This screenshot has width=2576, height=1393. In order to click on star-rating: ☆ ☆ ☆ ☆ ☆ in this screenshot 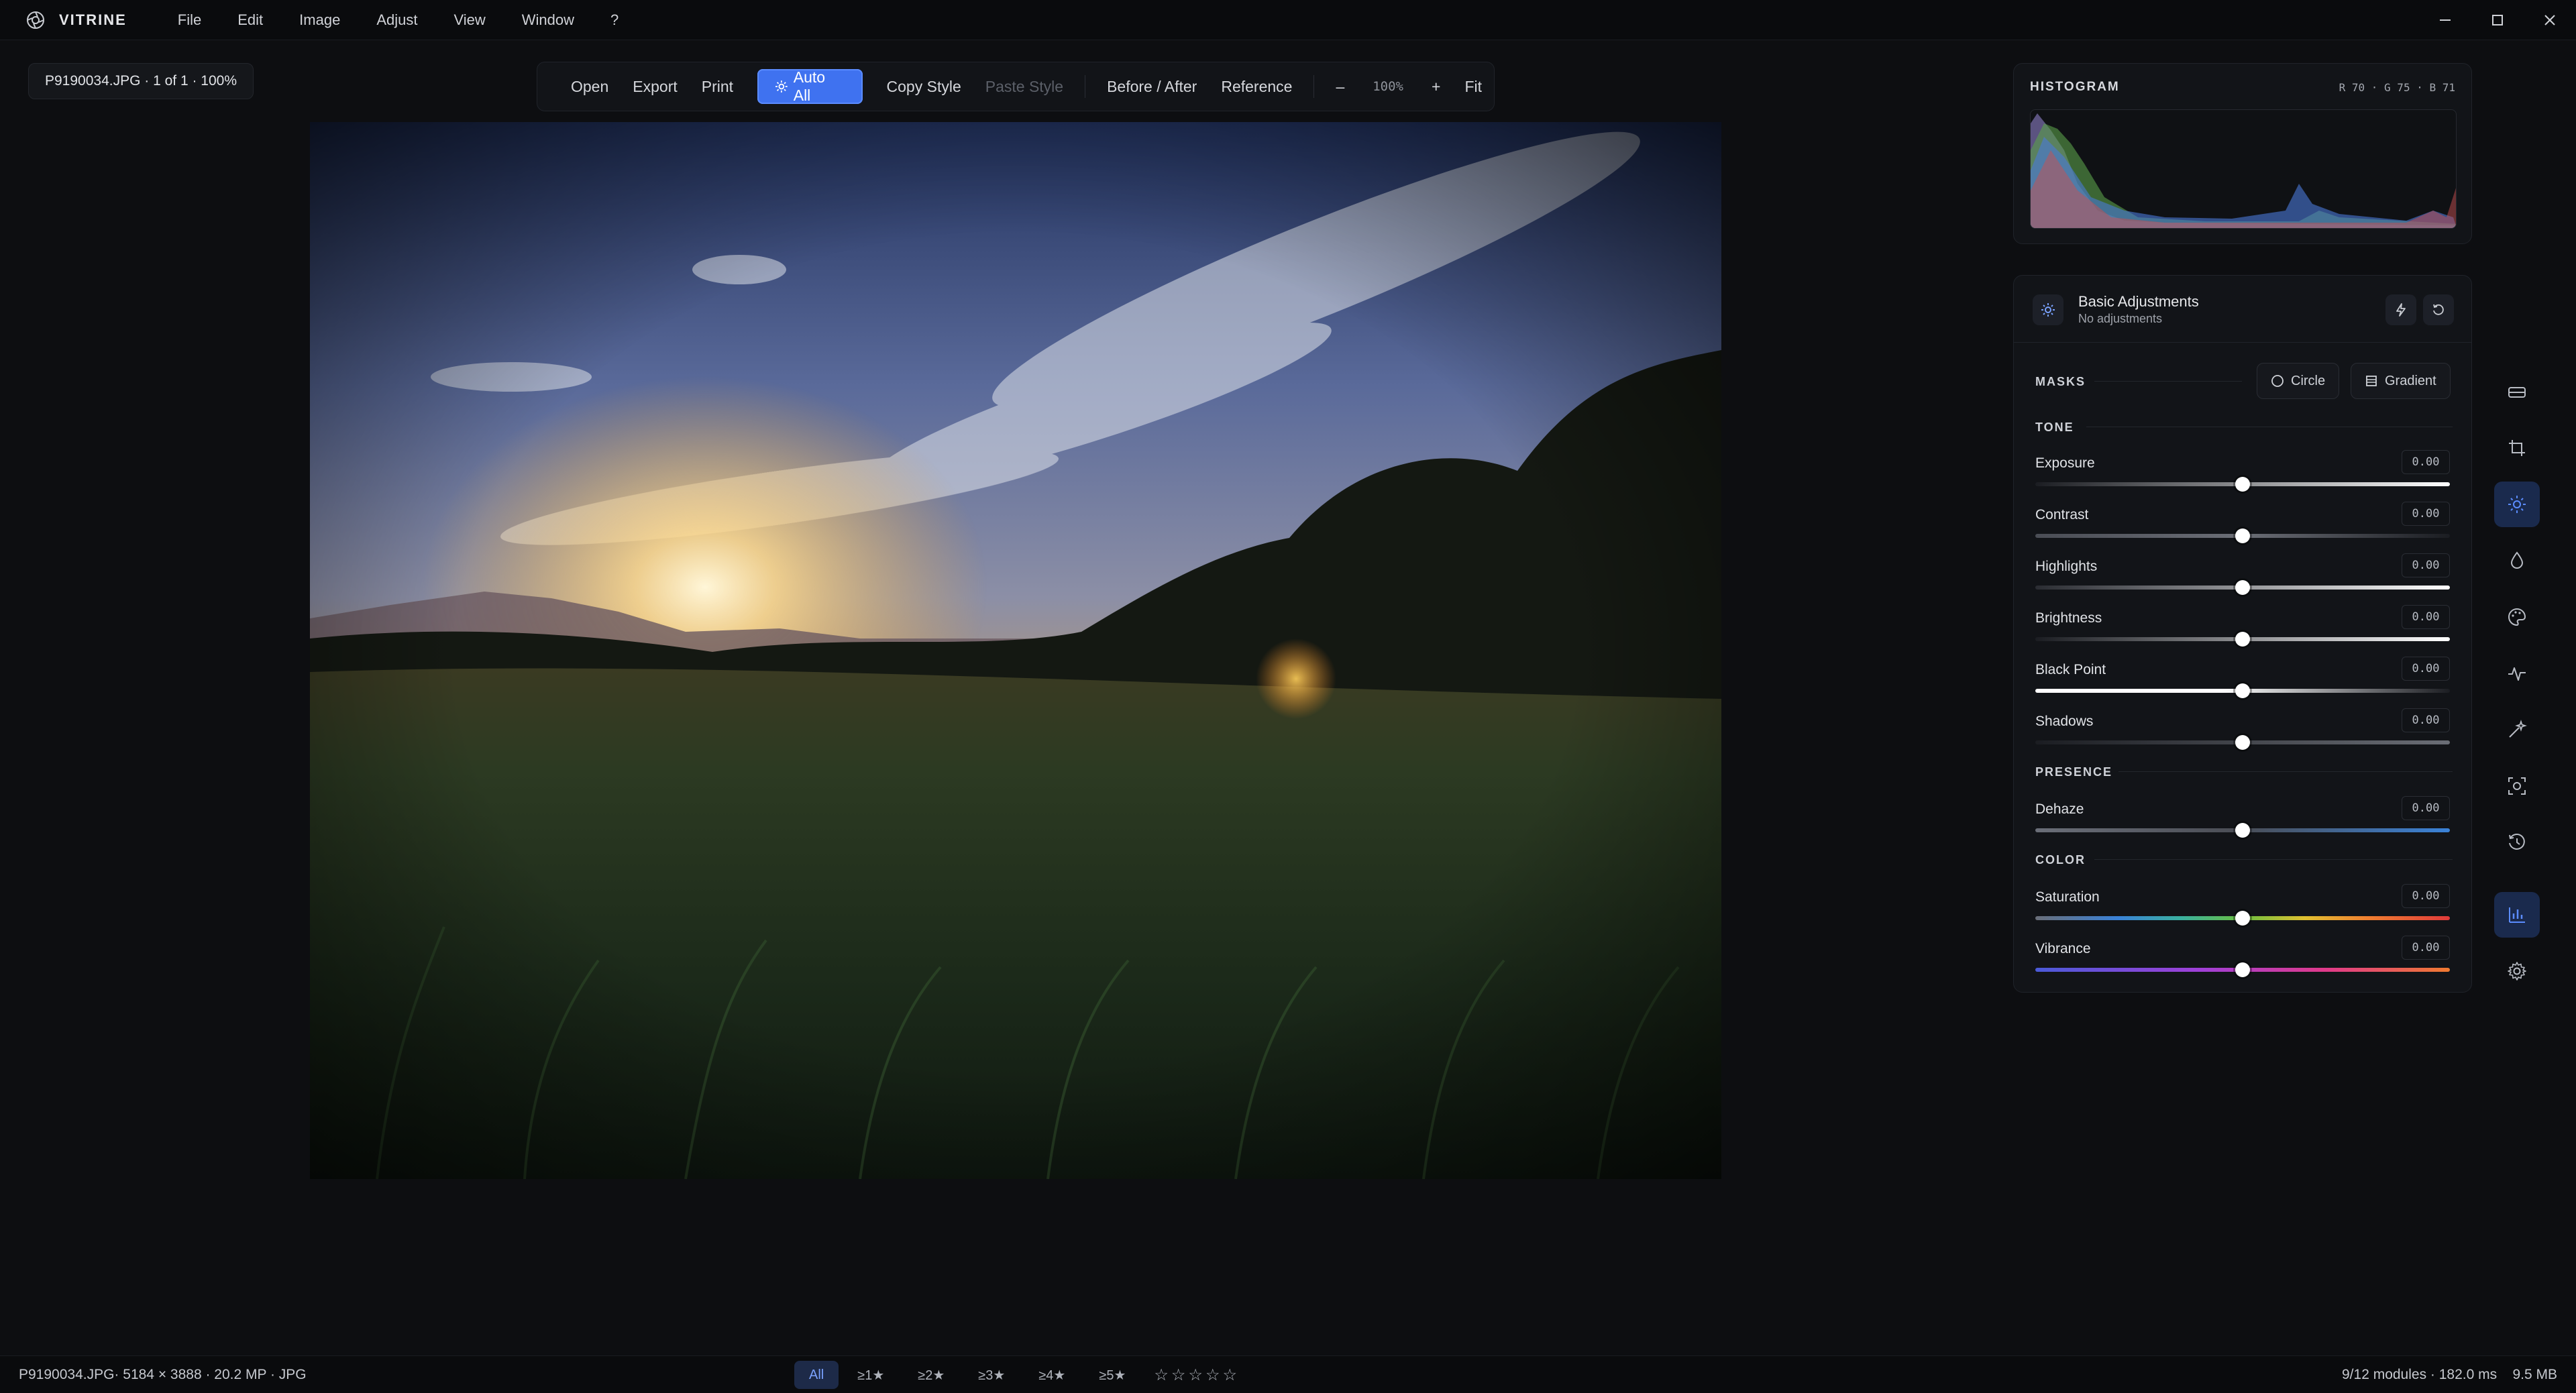, I will do `click(1197, 1376)`.